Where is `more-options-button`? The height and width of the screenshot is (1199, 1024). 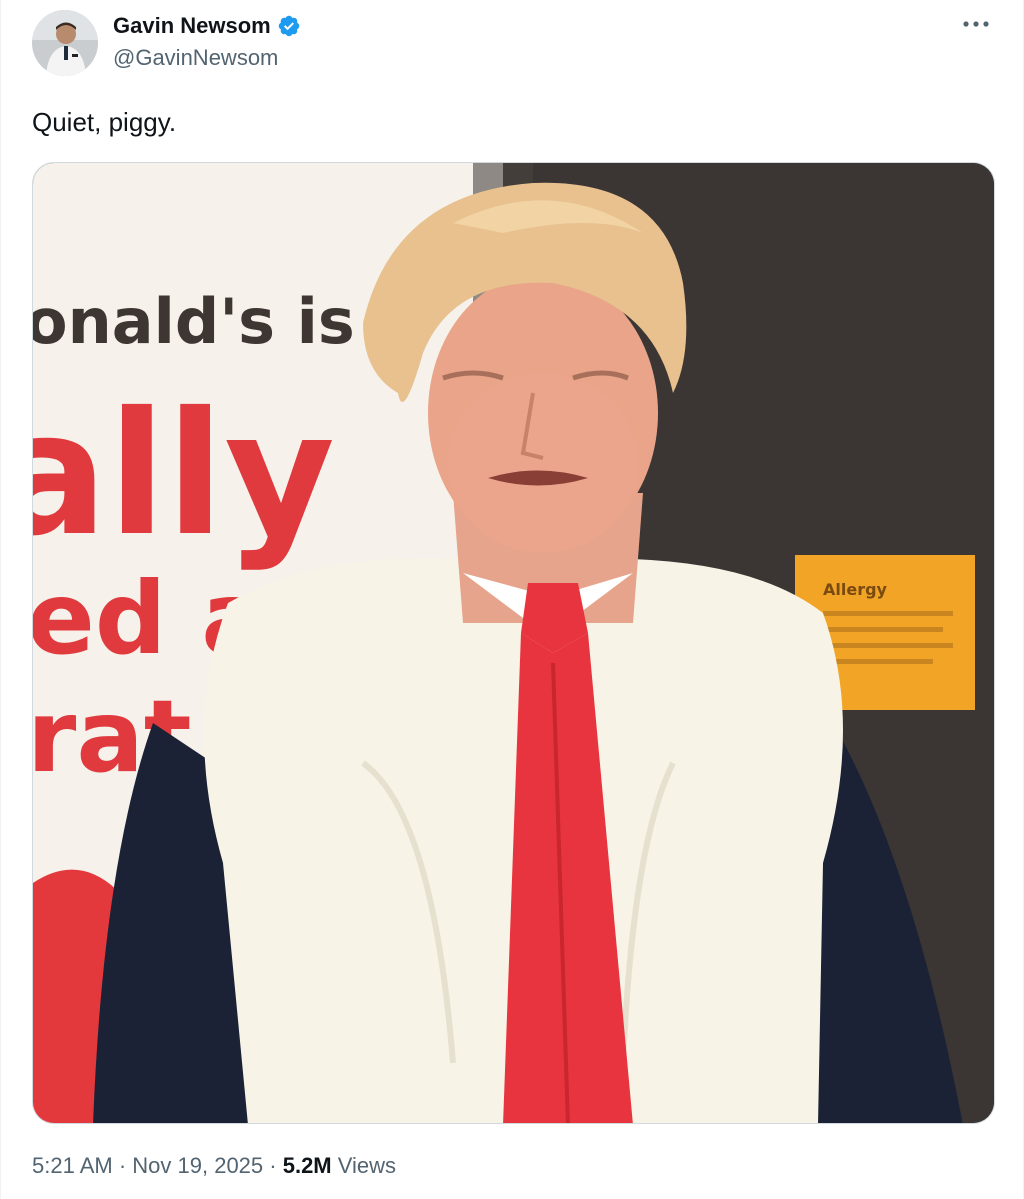
more-options-button is located at coordinates (976, 24).